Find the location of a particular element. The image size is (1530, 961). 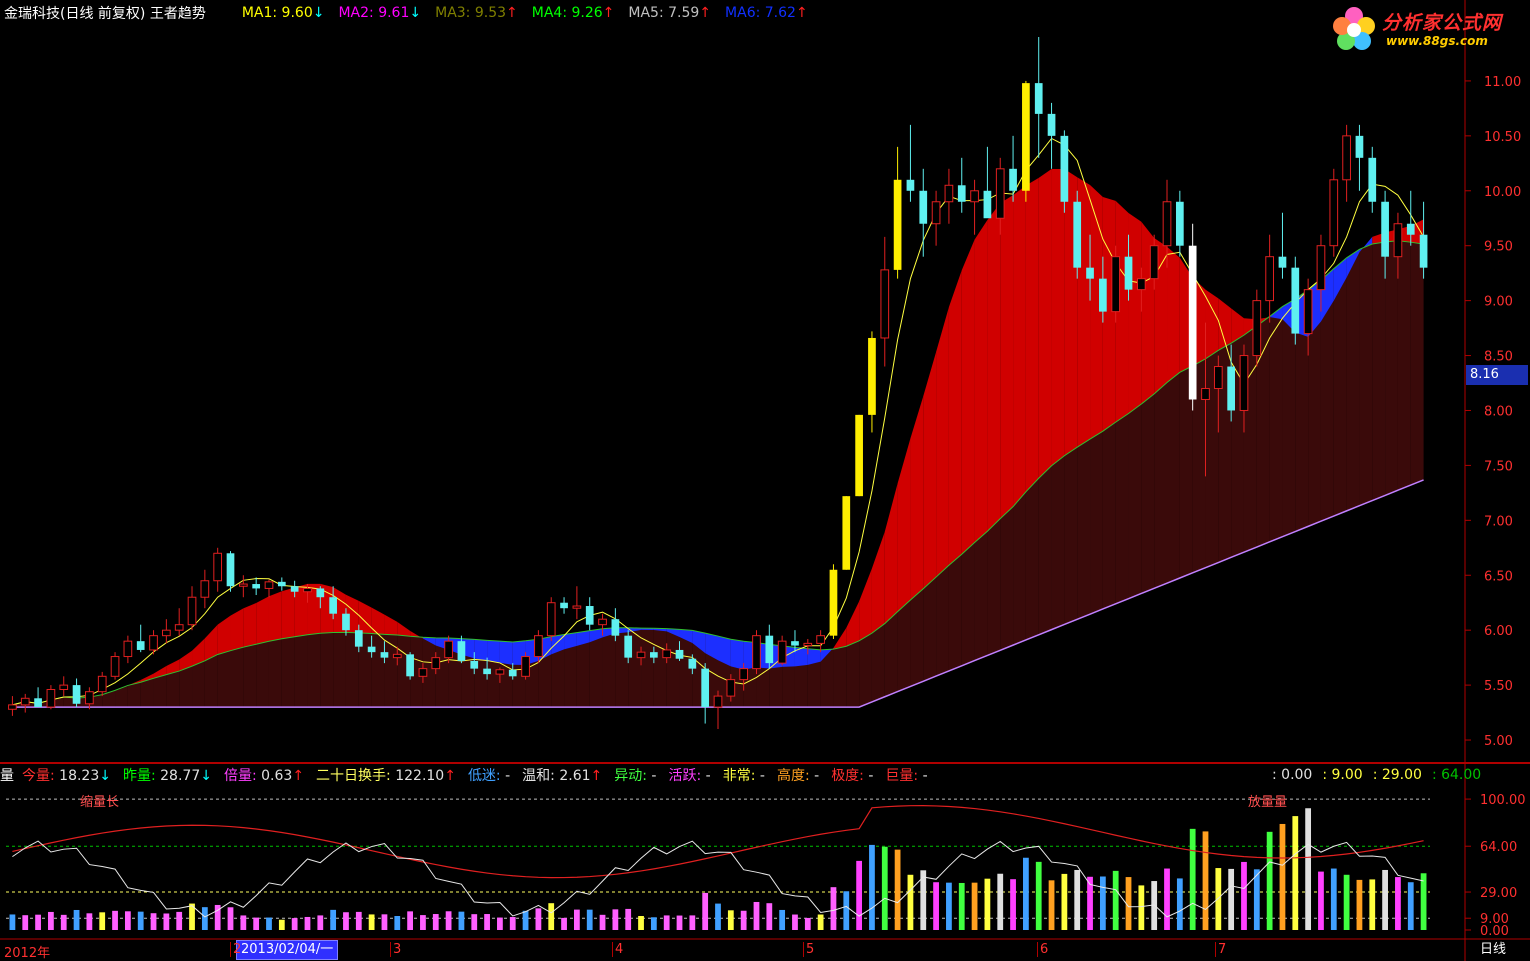

price-tick-label: 9.50 is located at coordinates (1498, 247).